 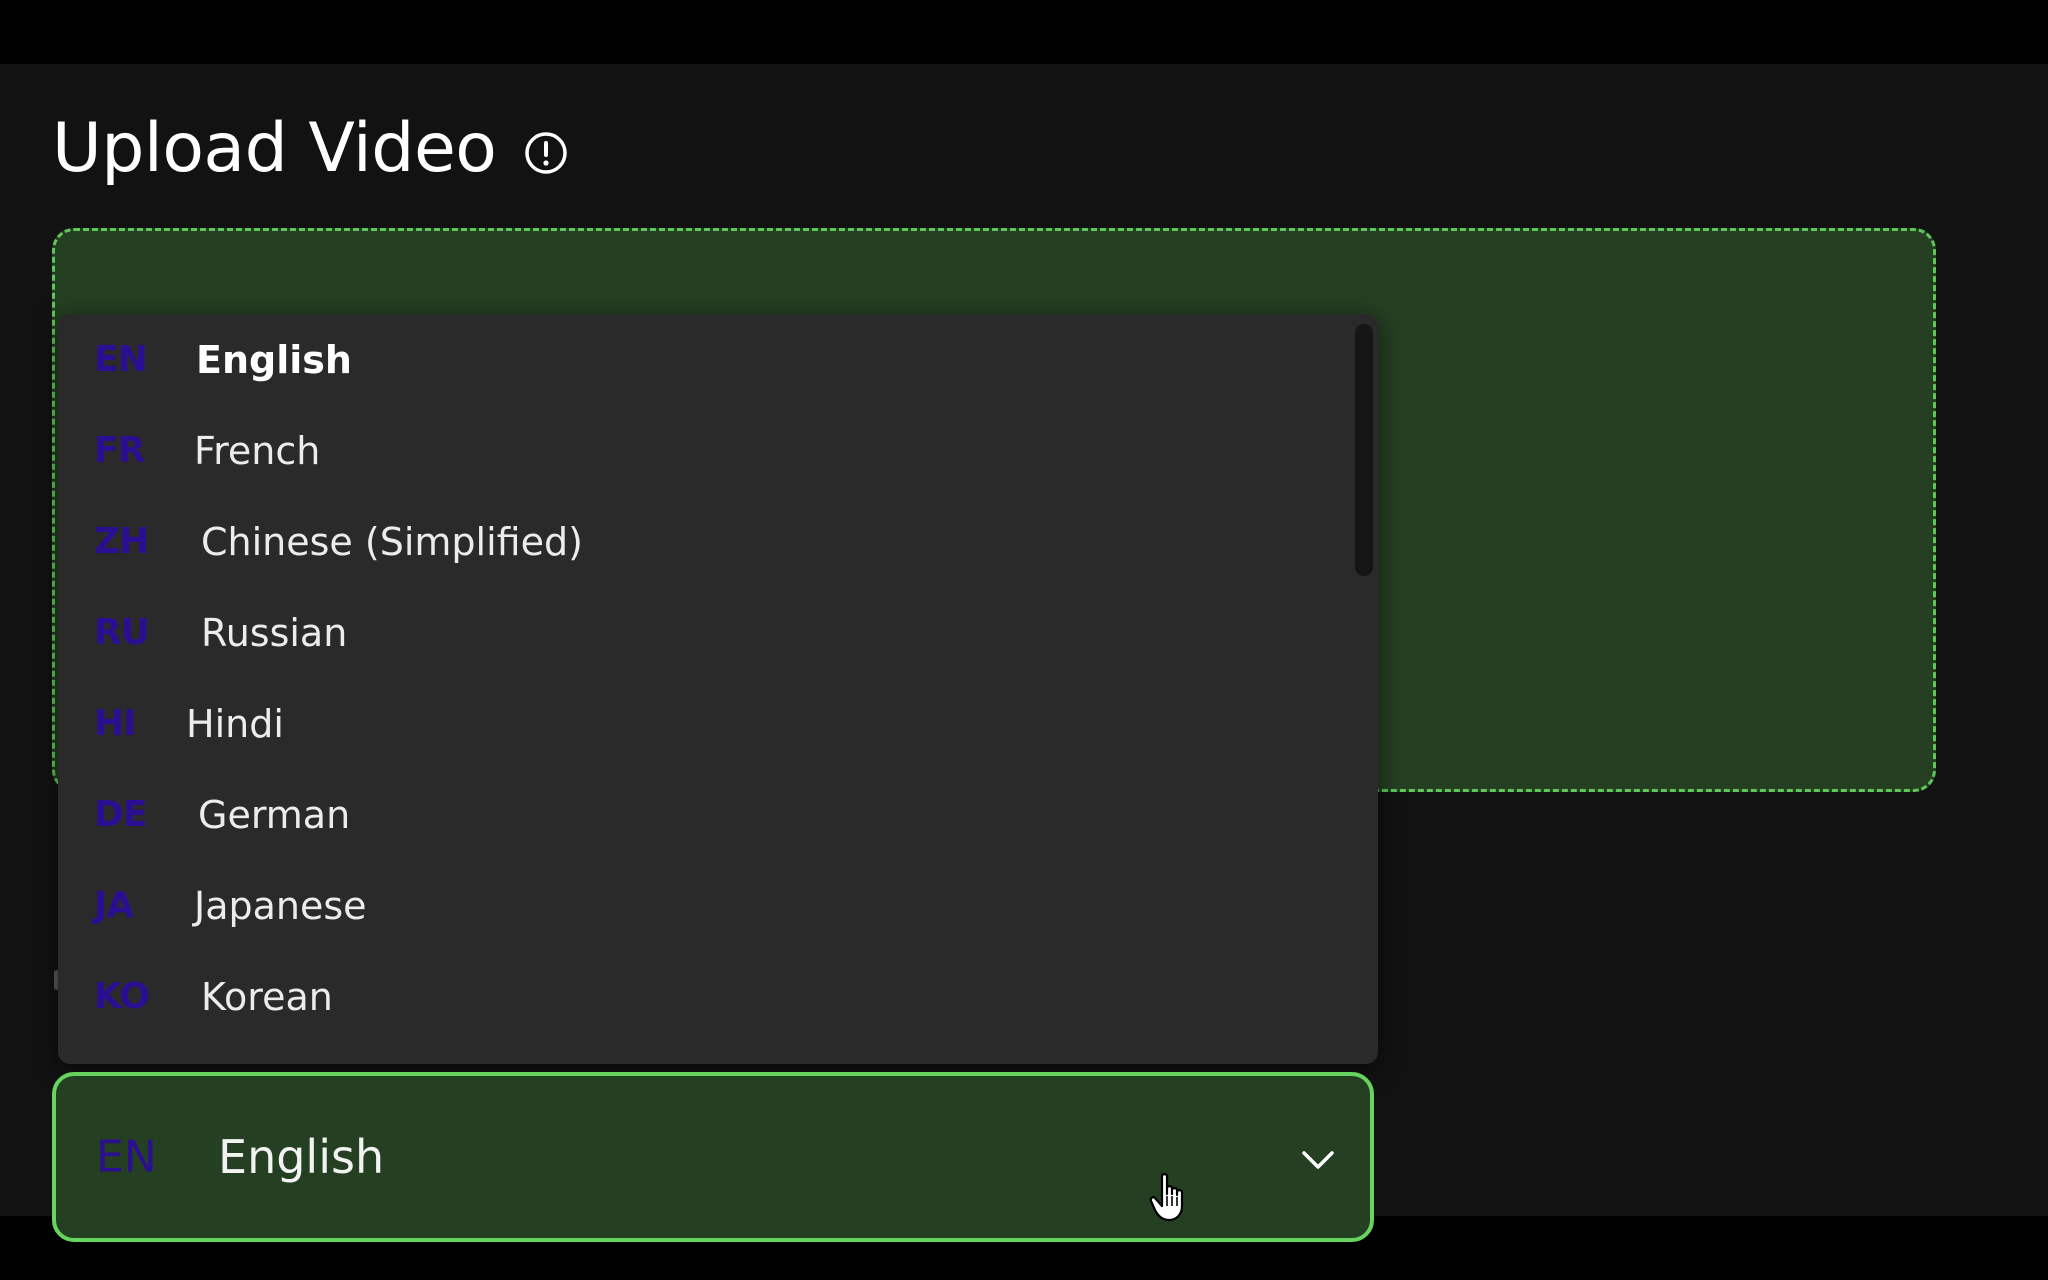 What do you see at coordinates (122, 996) in the screenshot?
I see `language-code: KO` at bounding box center [122, 996].